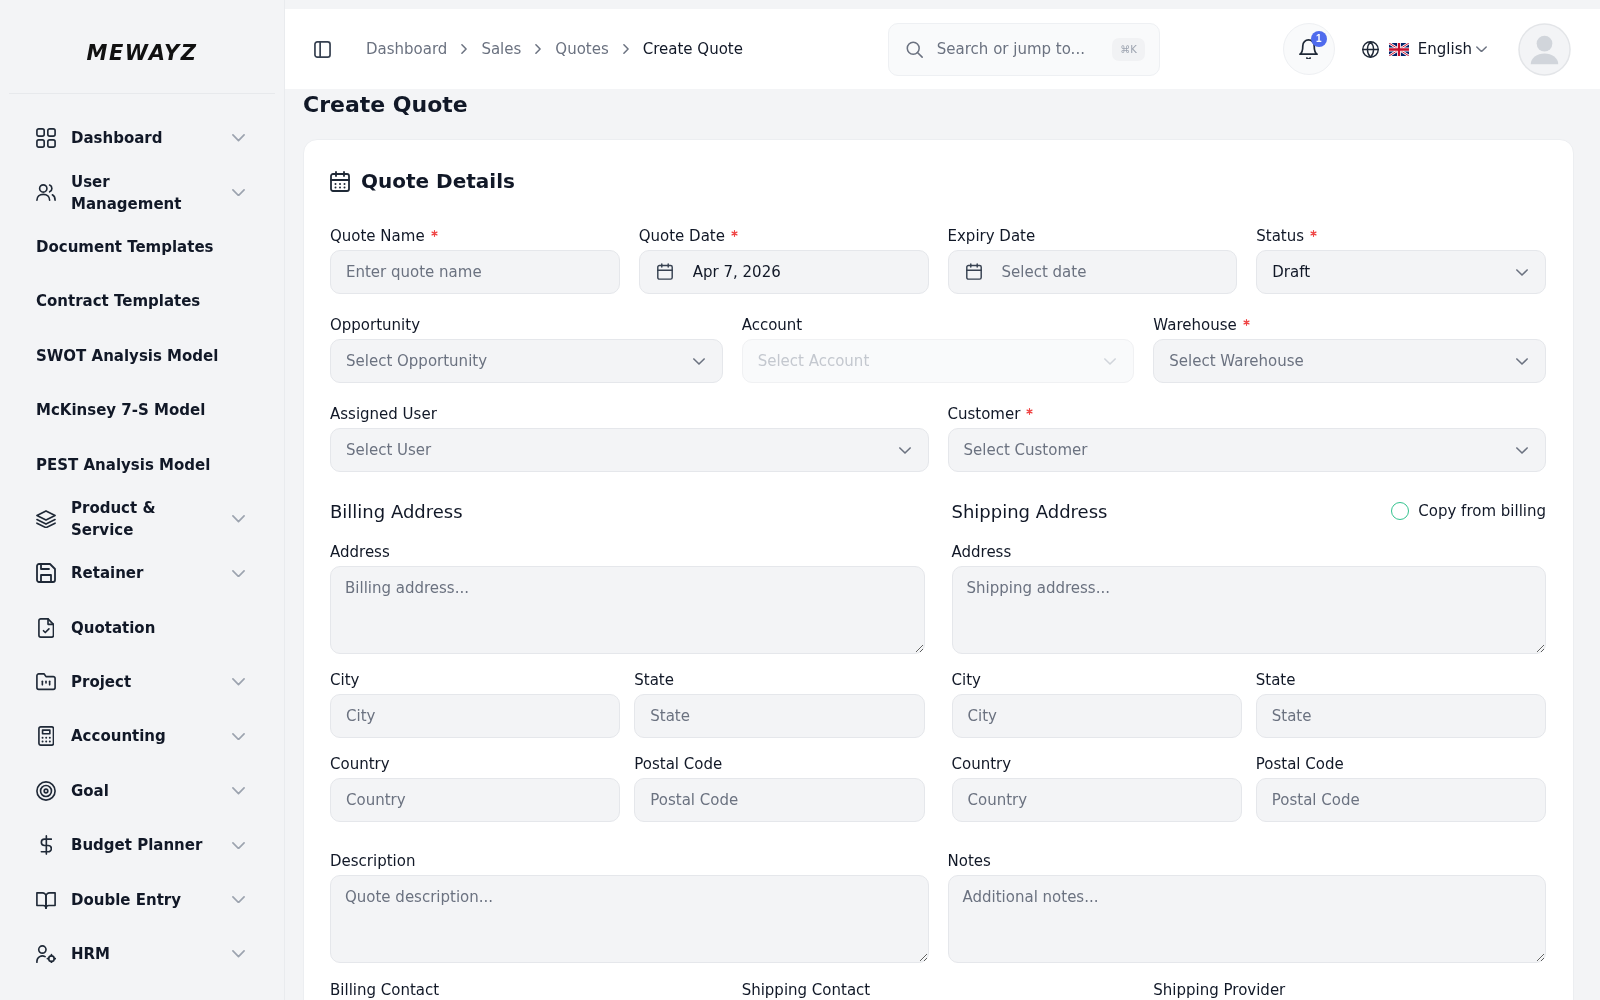 The image size is (1600, 1000). What do you see at coordinates (1401, 272) in the screenshot?
I see `dropdown-field: Draft` at bounding box center [1401, 272].